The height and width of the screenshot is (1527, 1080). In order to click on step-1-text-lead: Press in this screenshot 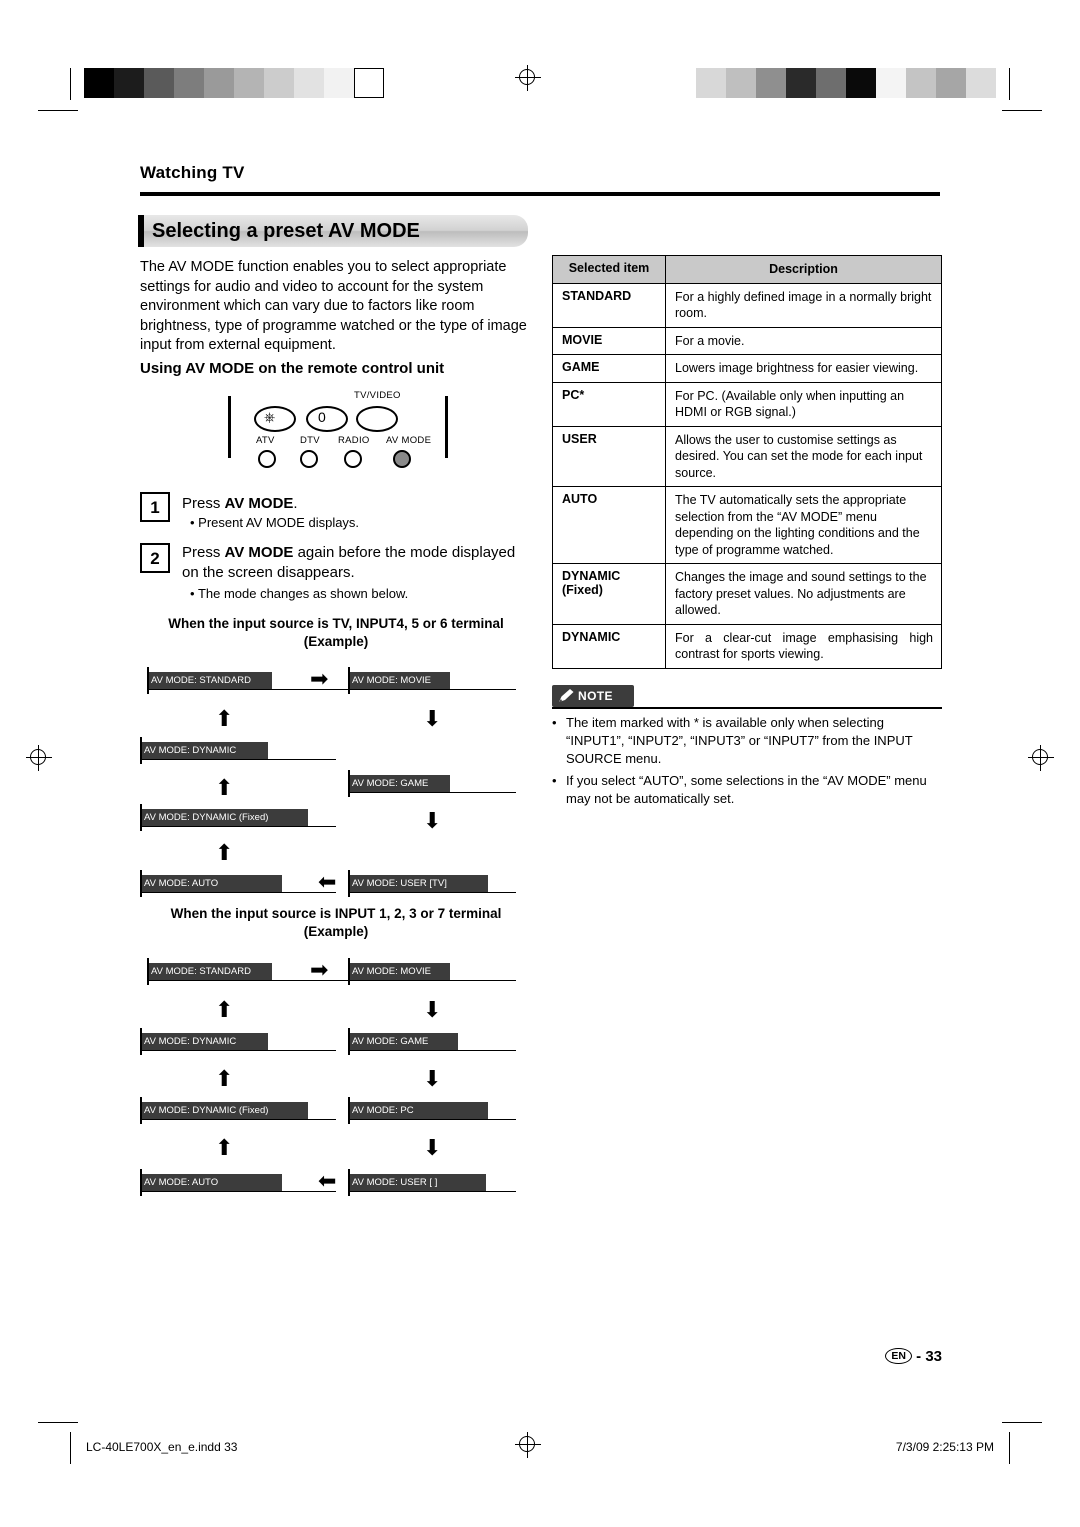, I will do `click(203, 503)`.